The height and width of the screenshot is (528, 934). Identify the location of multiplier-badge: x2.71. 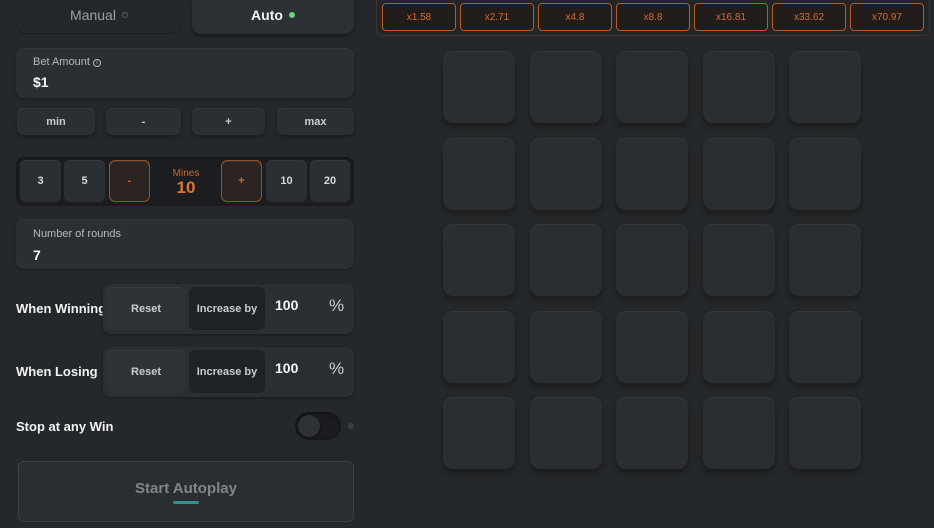
(497, 17).